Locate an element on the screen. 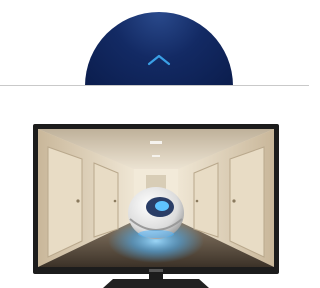 The height and width of the screenshot is (288, 320). chevron-up-icon is located at coordinates (159, 60).